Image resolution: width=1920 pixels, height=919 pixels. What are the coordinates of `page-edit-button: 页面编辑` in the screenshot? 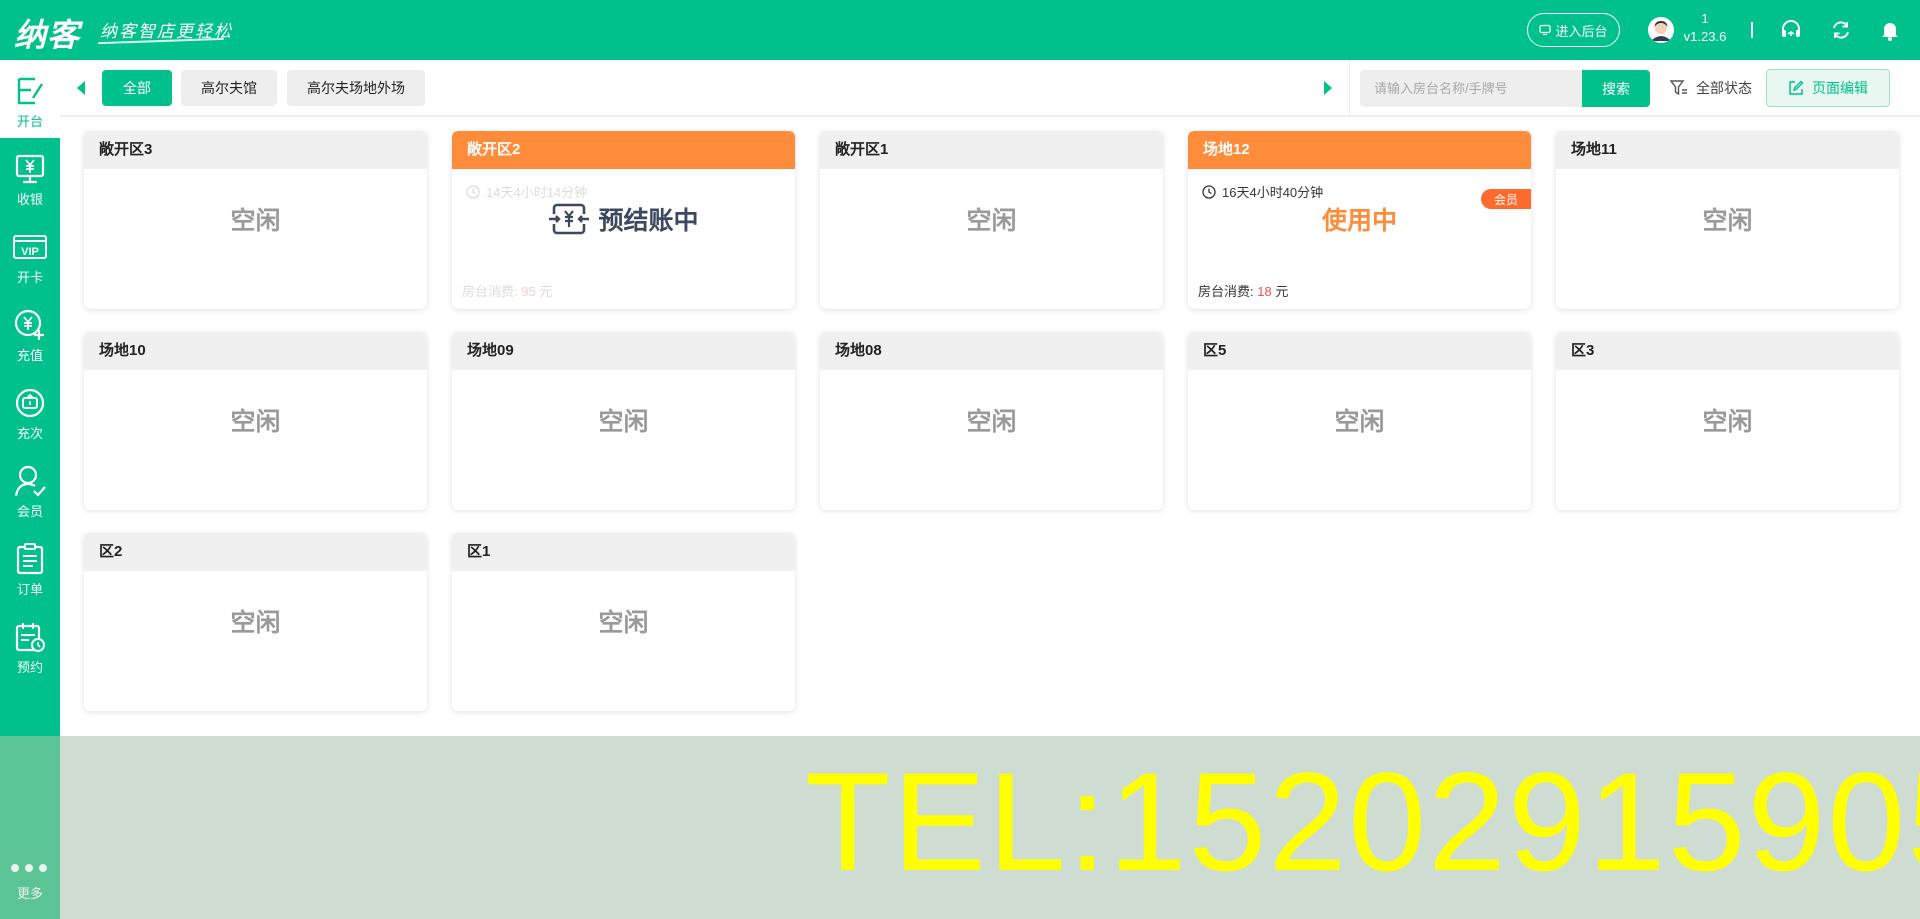 It's located at (1828, 88).